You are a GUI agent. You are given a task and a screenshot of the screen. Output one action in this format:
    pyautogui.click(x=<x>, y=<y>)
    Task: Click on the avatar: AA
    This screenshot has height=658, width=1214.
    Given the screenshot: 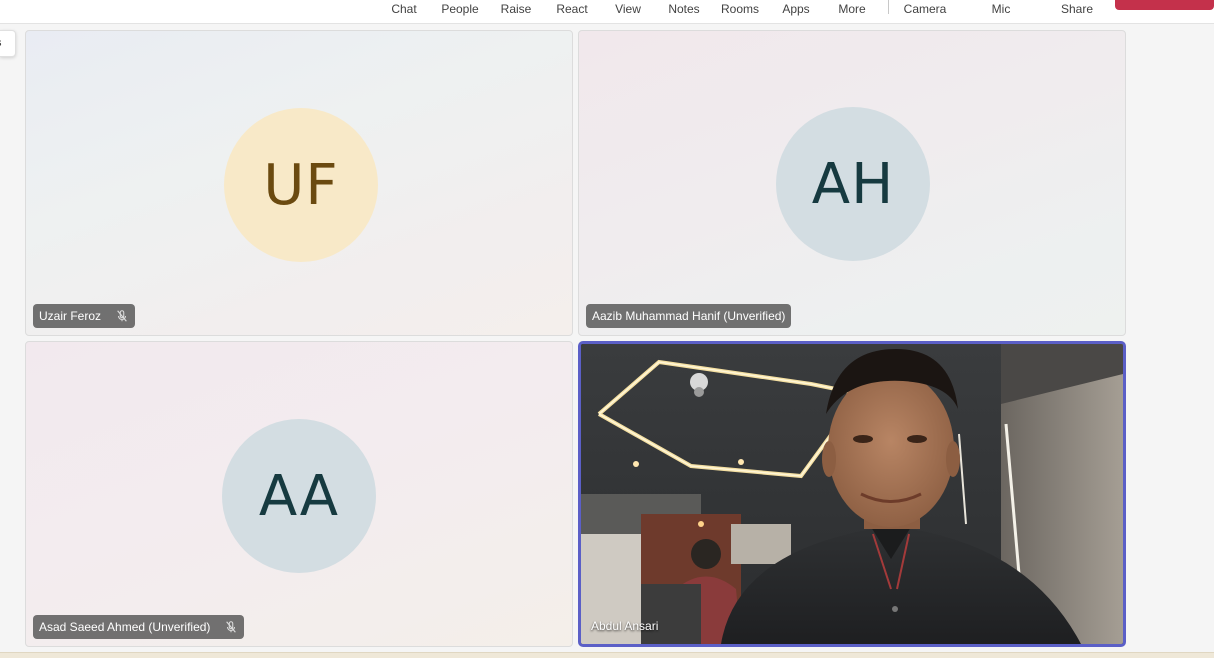 What is the action you would take?
    pyautogui.click(x=299, y=496)
    